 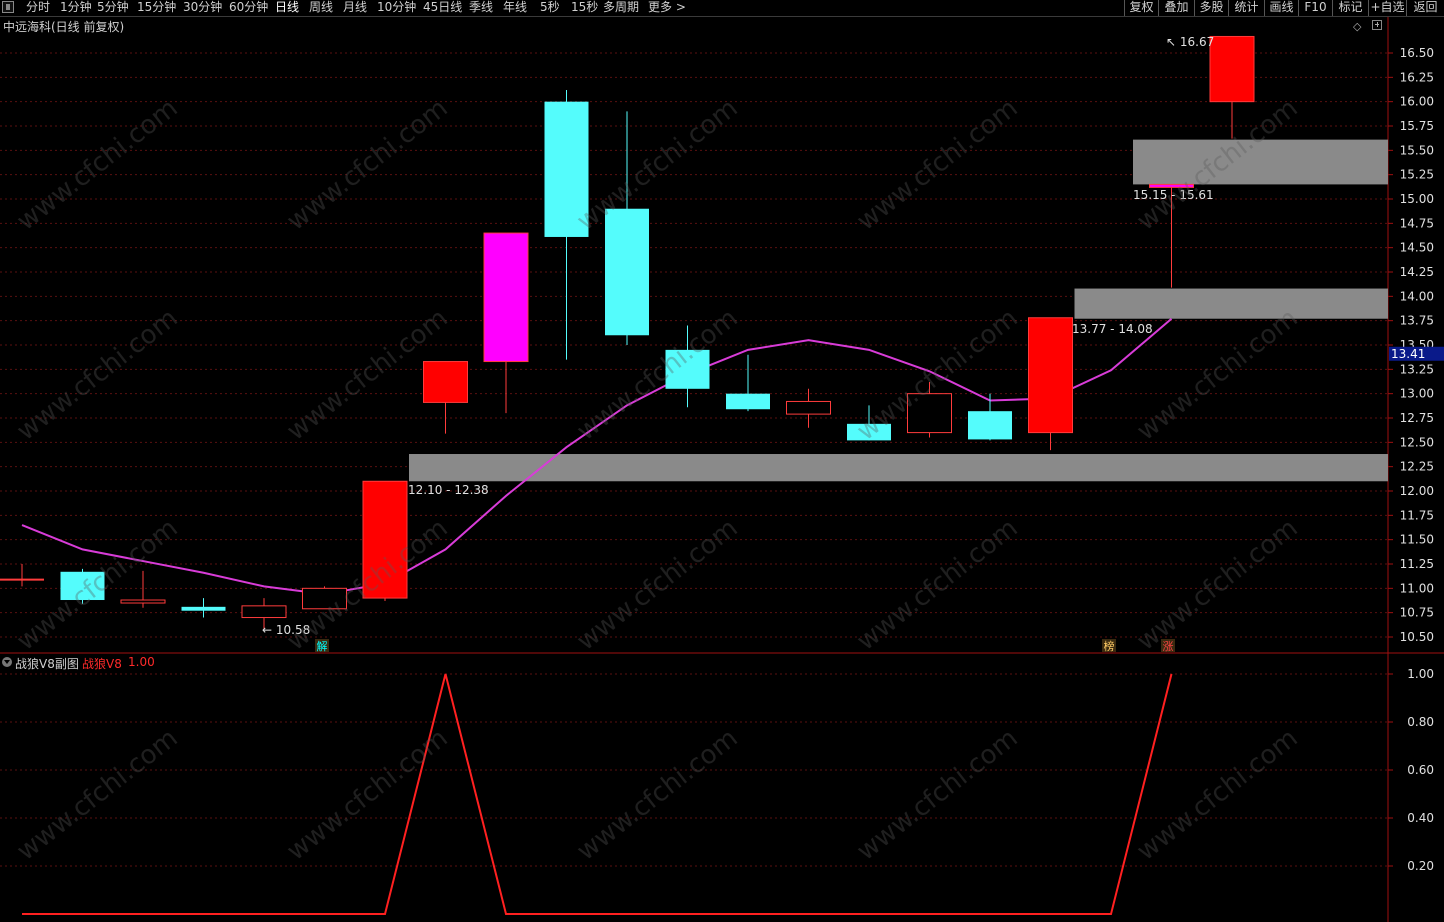 What do you see at coordinates (1417, 515) in the screenshot?
I see `price-tick-label: 11.75` at bounding box center [1417, 515].